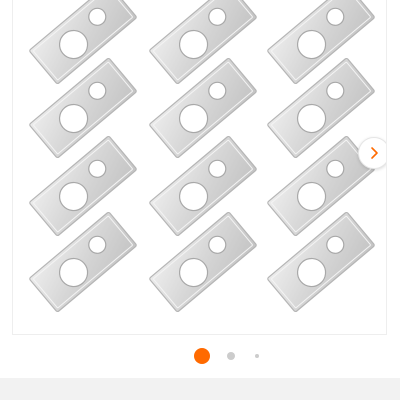 Image resolution: width=400 pixels, height=400 pixels. I want to click on next-image-button, so click(372, 153).